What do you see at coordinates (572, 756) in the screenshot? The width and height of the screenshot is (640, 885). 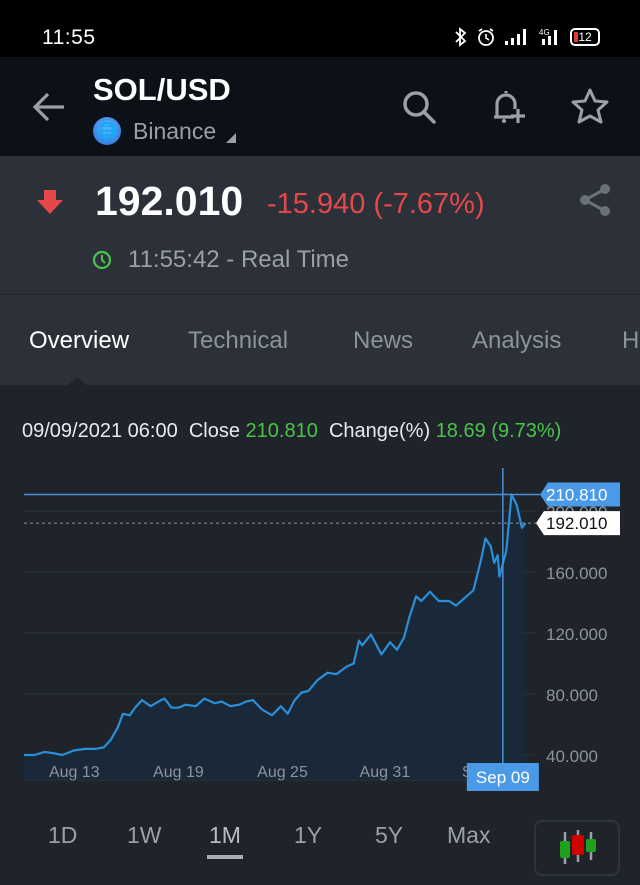 I see `y-tick-label: 40.000` at bounding box center [572, 756].